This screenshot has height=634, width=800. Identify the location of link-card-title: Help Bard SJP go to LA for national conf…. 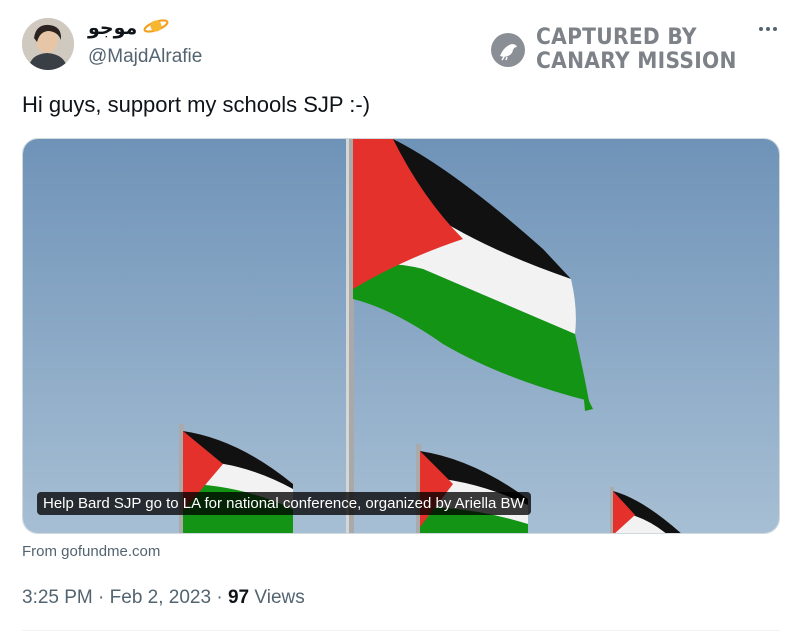
(284, 503).